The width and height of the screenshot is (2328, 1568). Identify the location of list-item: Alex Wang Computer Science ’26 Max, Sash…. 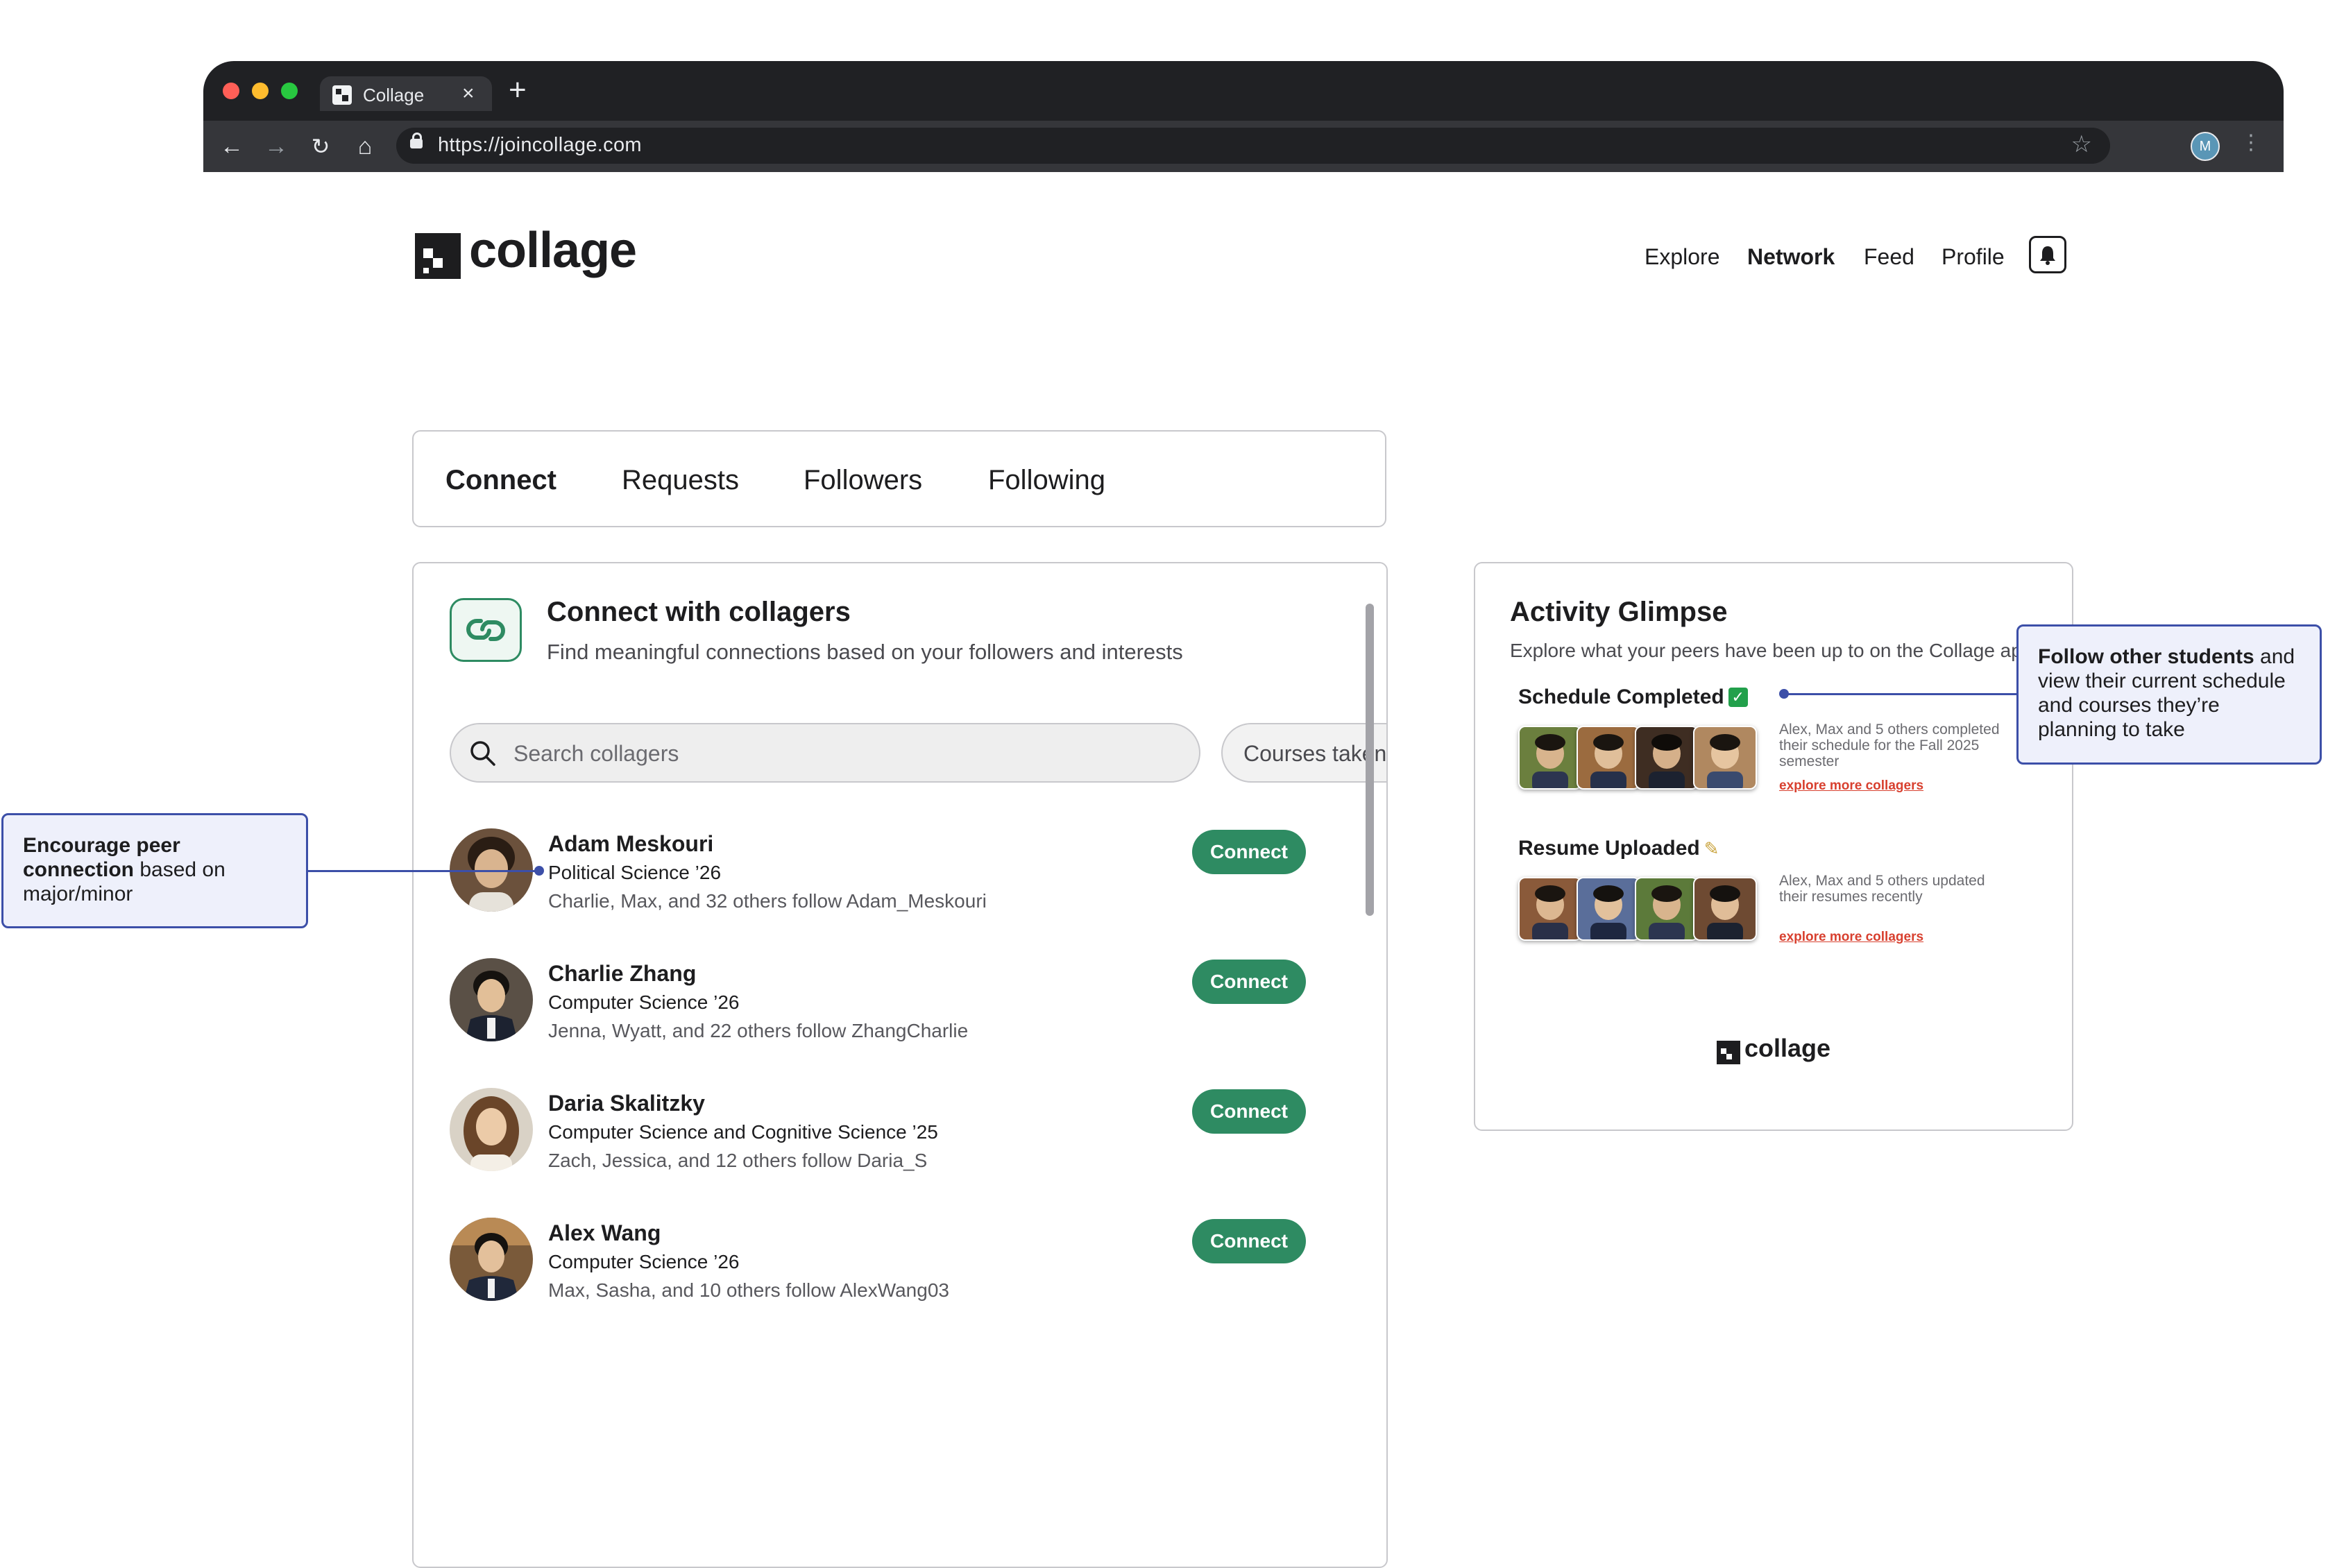
(918, 1270).